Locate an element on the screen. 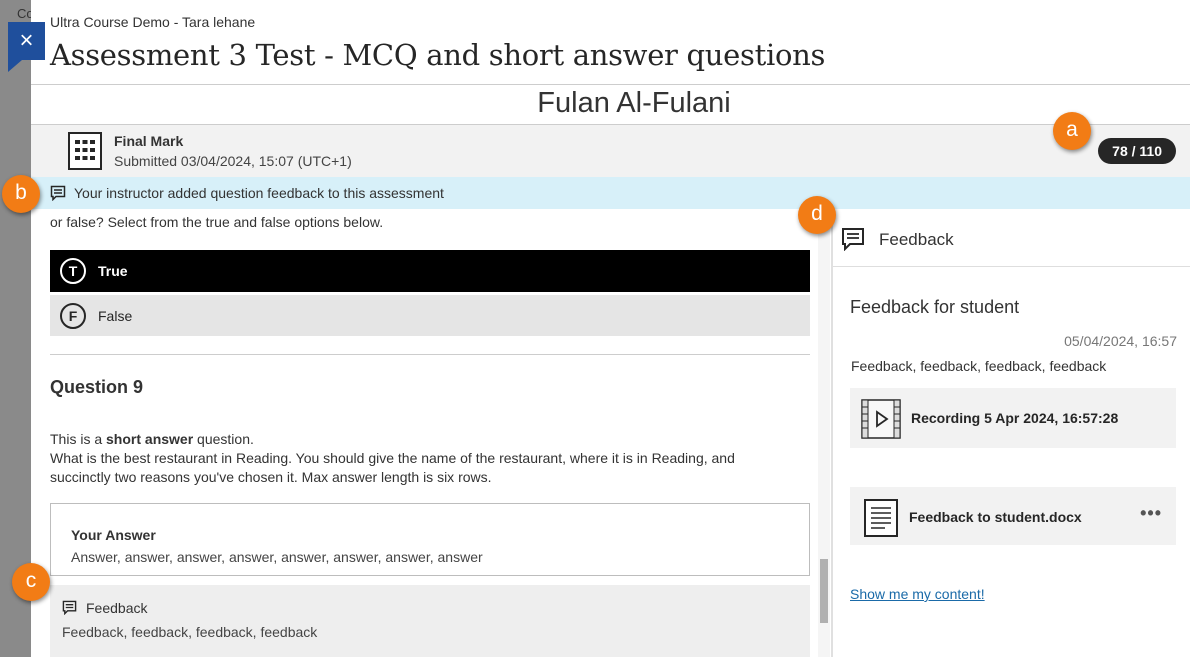  close-button-tab-flag is located at coordinates (15, 66).